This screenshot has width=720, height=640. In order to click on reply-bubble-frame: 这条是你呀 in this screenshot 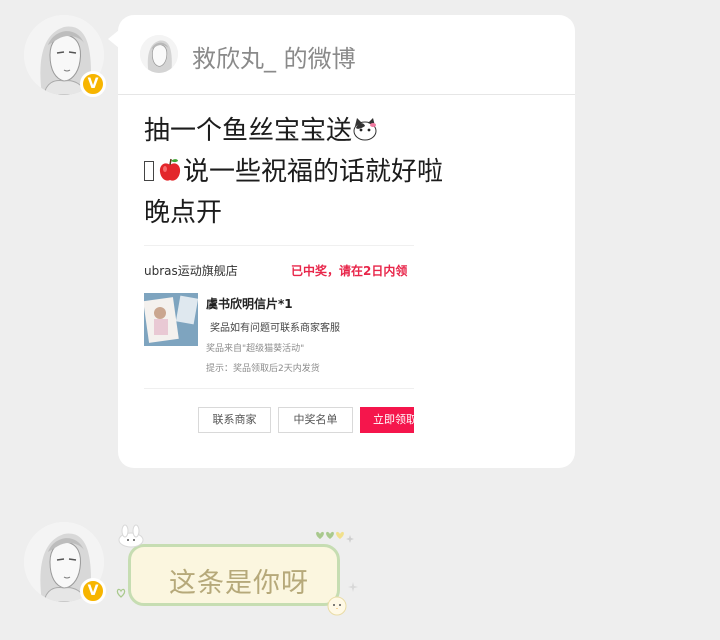, I will do `click(234, 575)`.